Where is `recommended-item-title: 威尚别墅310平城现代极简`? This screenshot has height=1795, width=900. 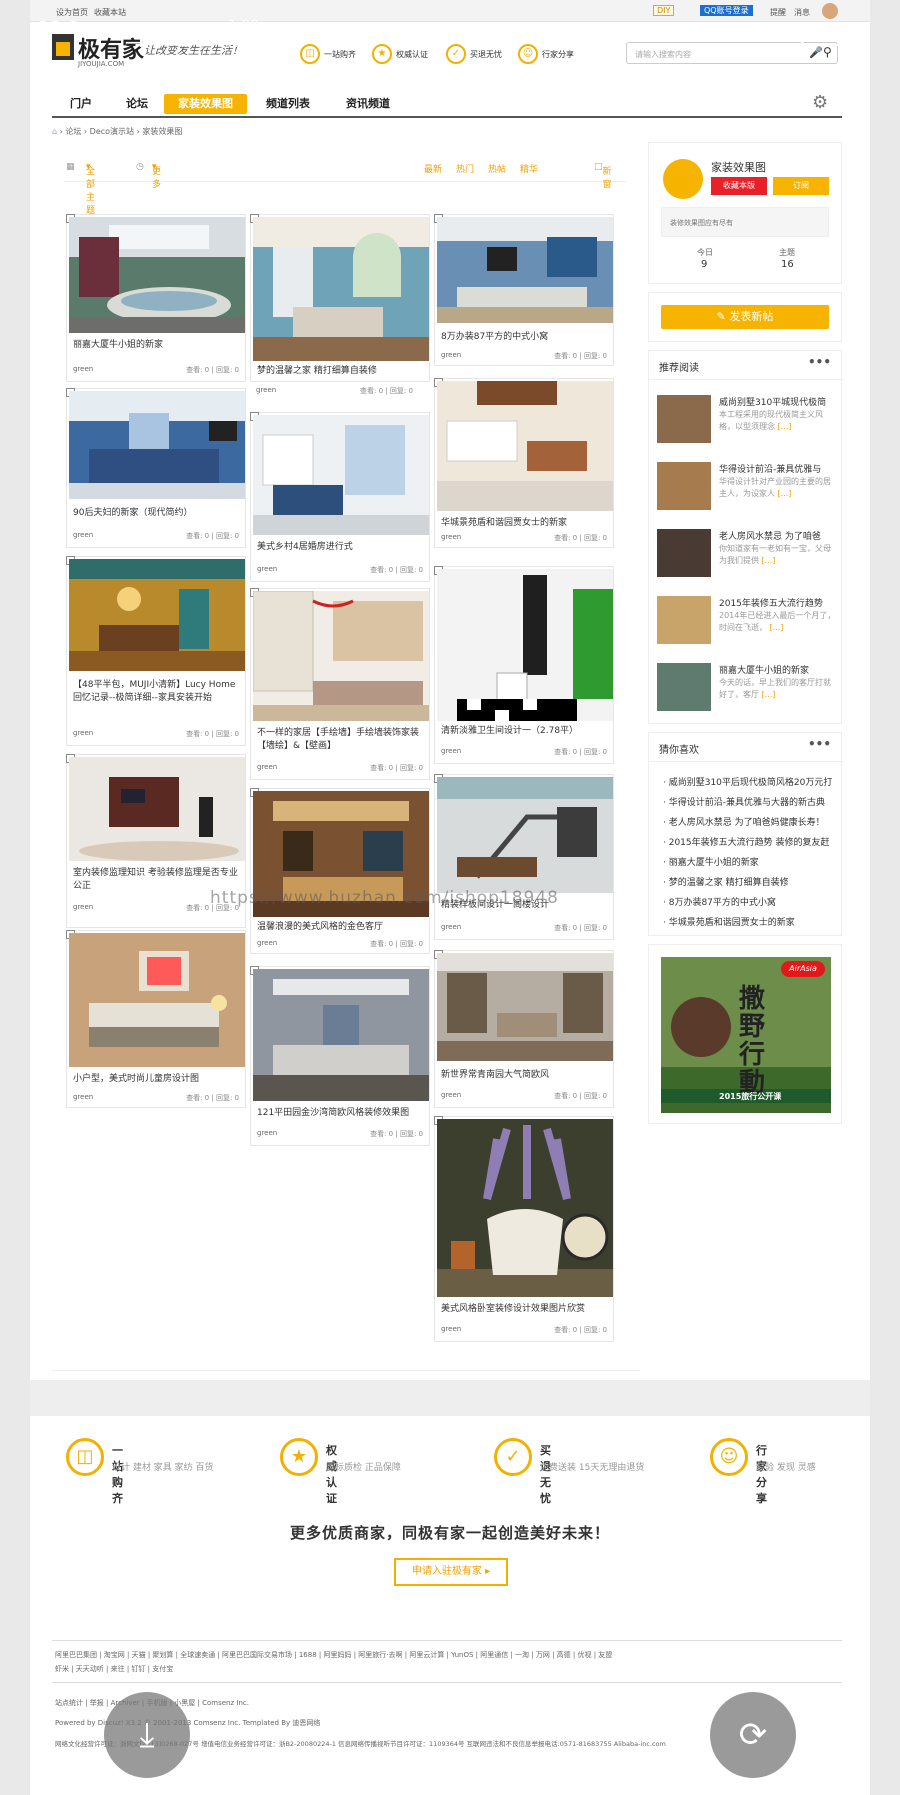
recommended-item-title: 威尚别墅310平城现代极简 is located at coordinates (778, 401).